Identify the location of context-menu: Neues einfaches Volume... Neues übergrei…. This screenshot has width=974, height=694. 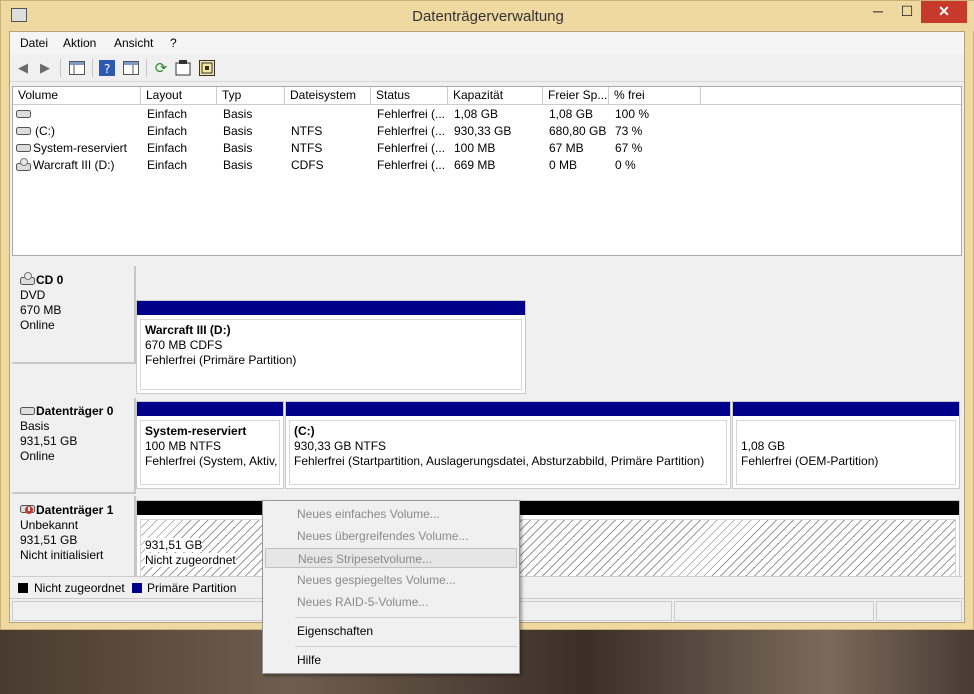
(391, 587).